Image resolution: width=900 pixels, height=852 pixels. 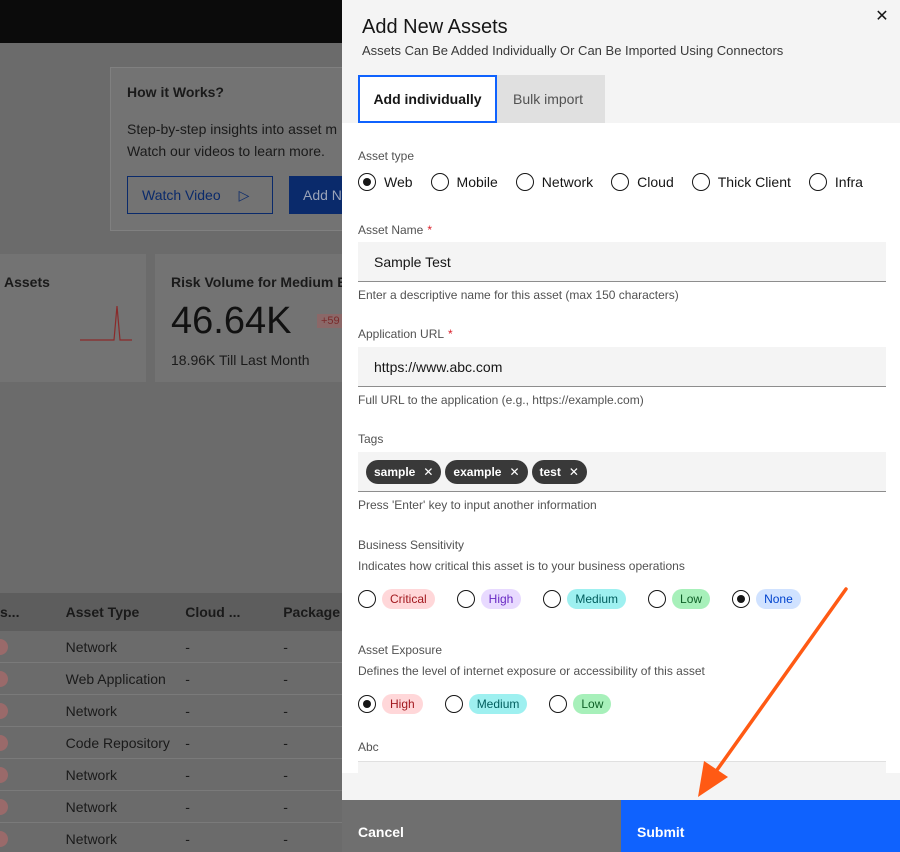 I want to click on tag-text: test, so click(x=550, y=471).